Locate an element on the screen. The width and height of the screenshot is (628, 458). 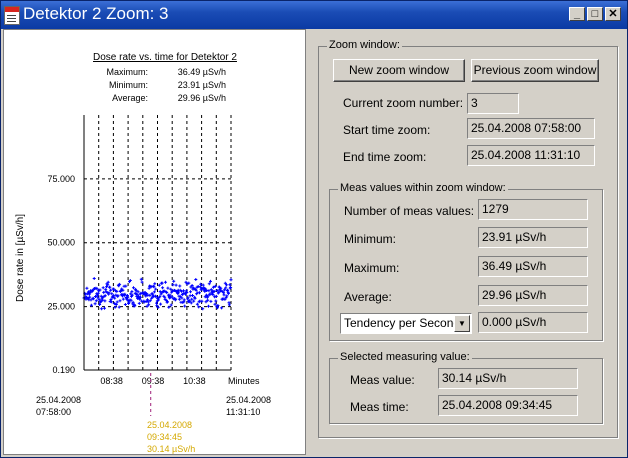
start-time-zoom-field: 25.04.2008 07:58:00 is located at coordinates (531, 128).